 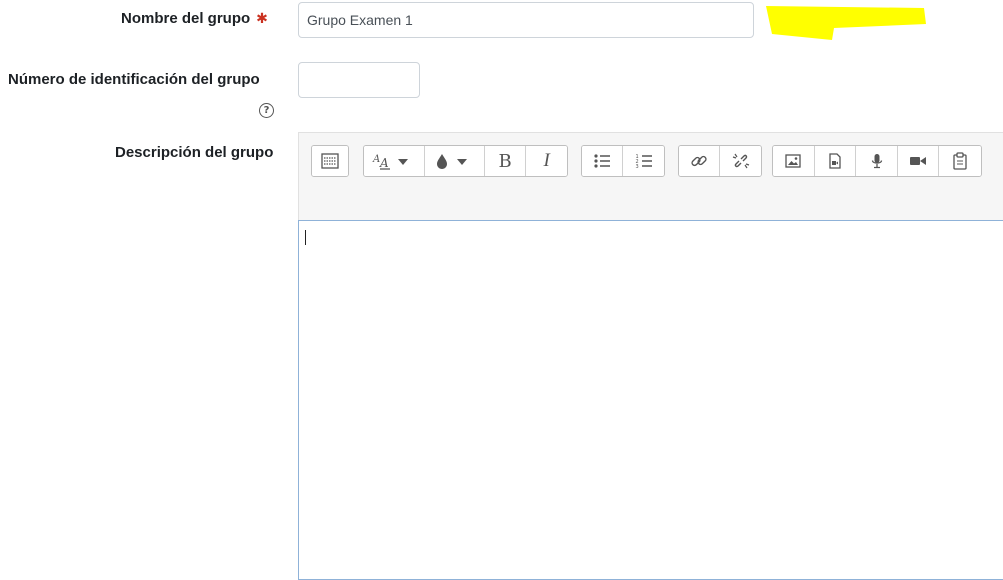 I want to click on ordered-list-icon: 1 2 3, so click(x=643, y=161).